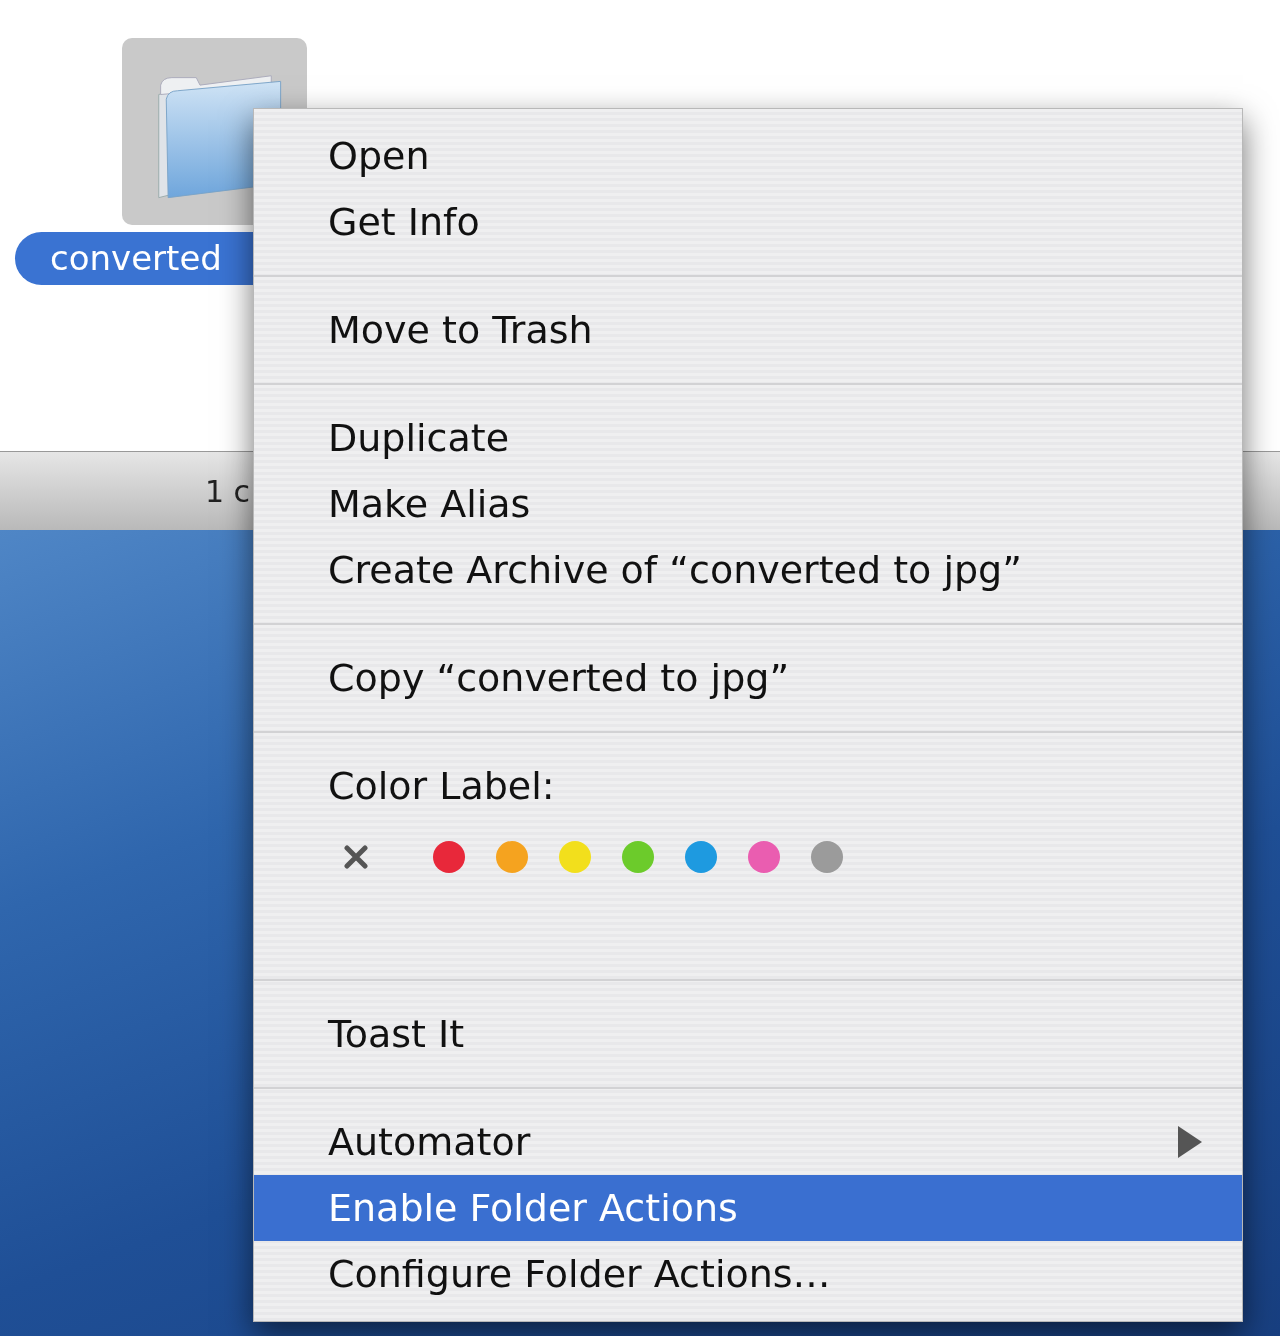 The image size is (1280, 1336). I want to click on menu-item: Automator, so click(748, 1142).